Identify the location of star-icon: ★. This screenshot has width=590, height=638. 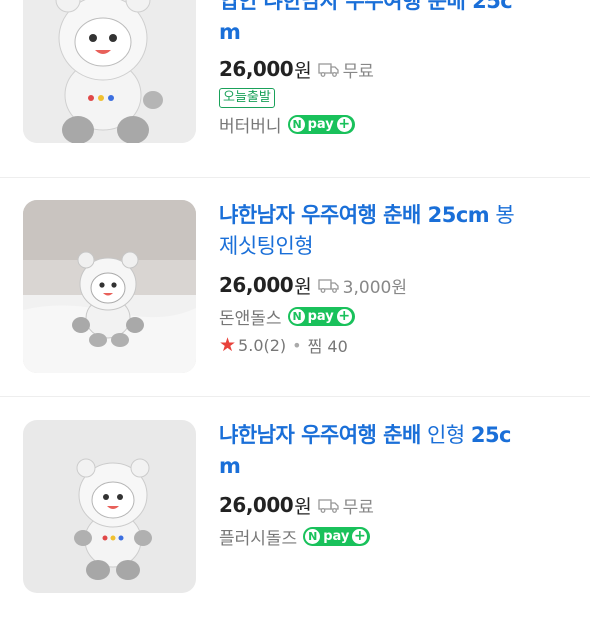
(228, 345).